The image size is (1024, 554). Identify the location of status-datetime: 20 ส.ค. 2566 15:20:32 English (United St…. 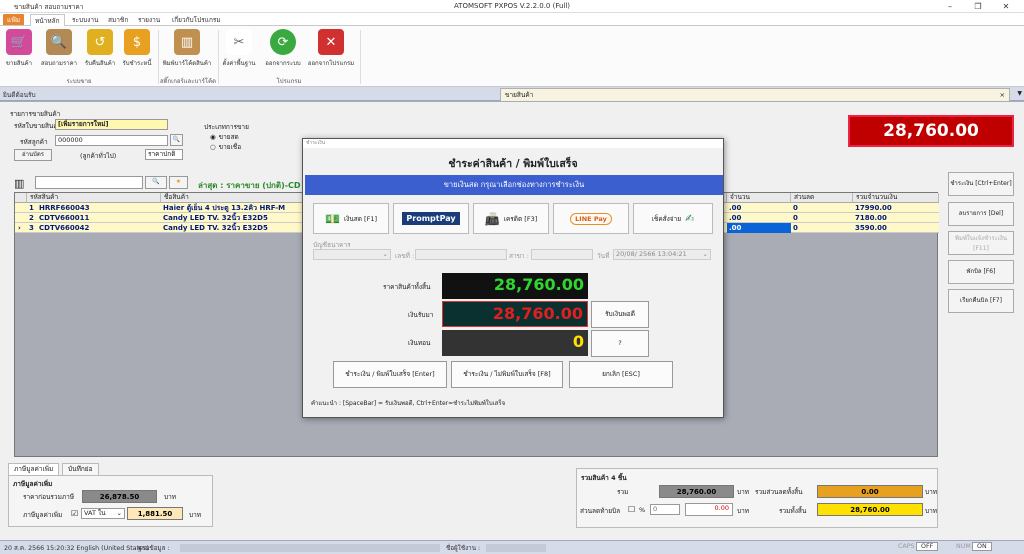
(76, 548).